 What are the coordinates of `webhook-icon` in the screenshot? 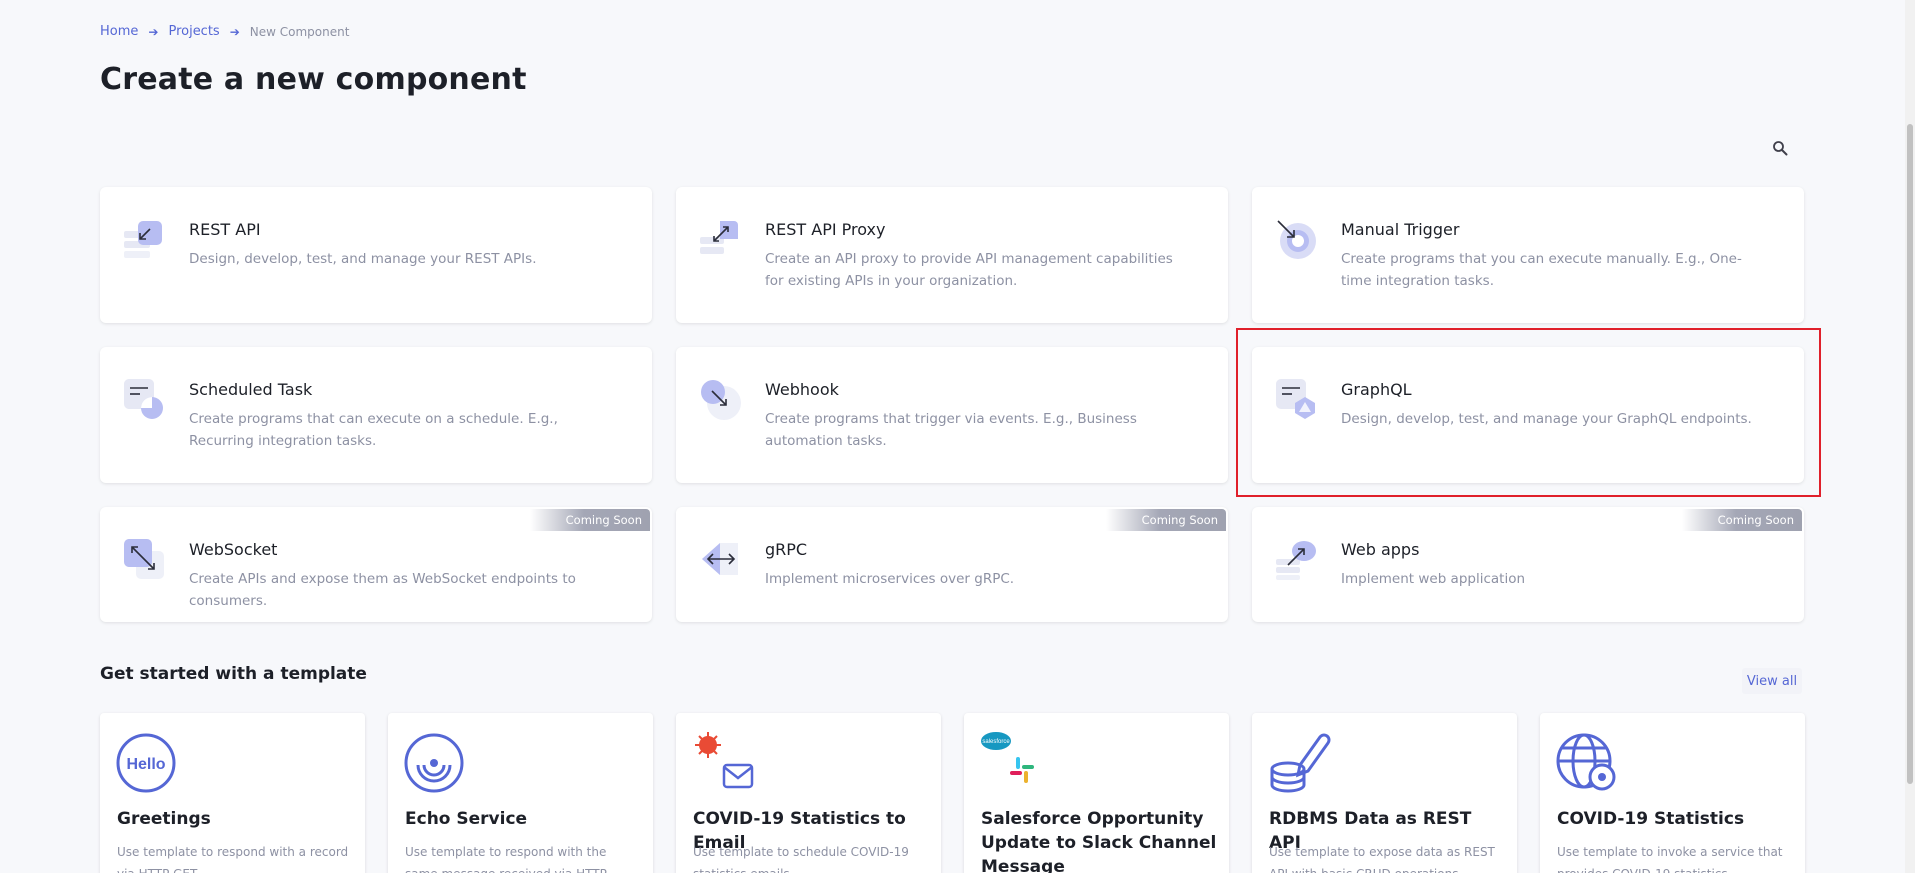 It's located at (721, 400).